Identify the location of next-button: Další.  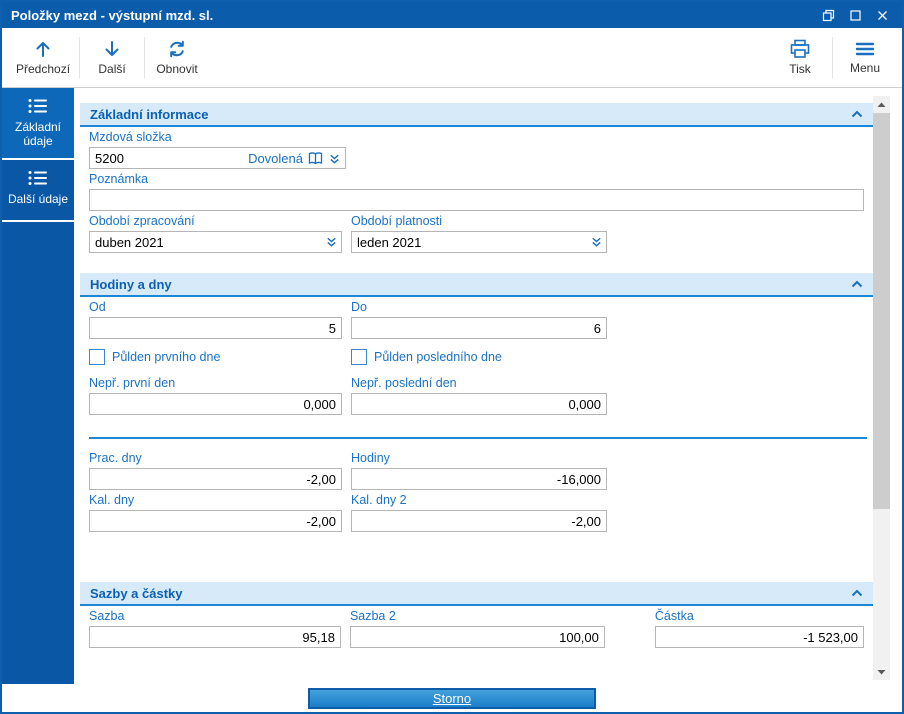
(112, 57).